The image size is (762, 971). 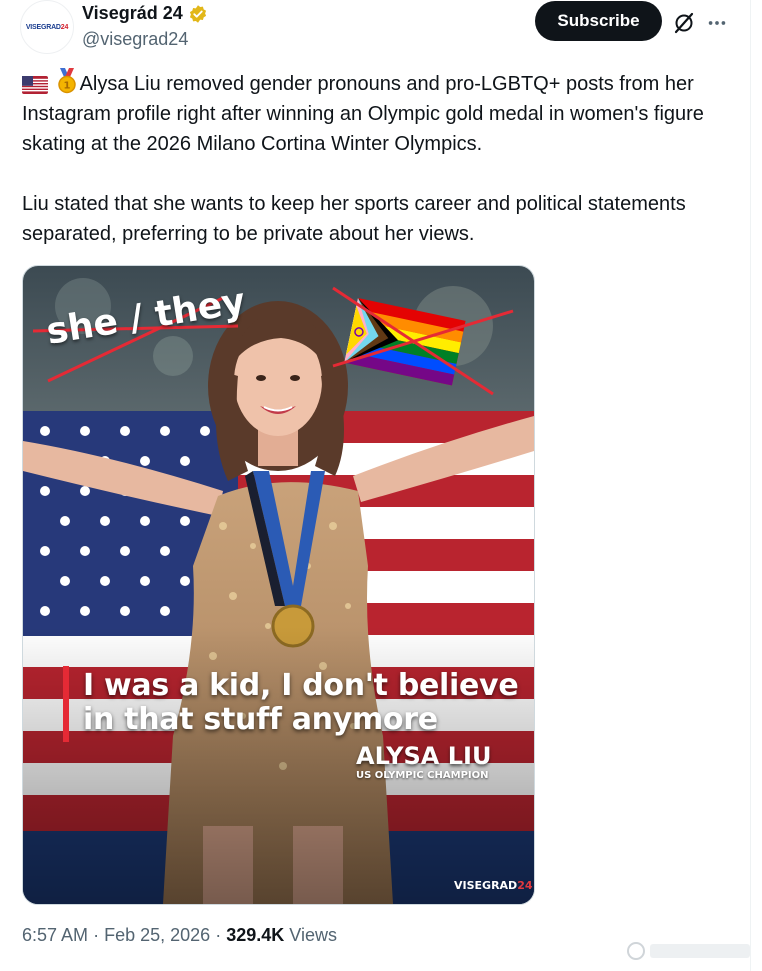 I want to click on subscribe-button: Subscribe, so click(x=598, y=21).